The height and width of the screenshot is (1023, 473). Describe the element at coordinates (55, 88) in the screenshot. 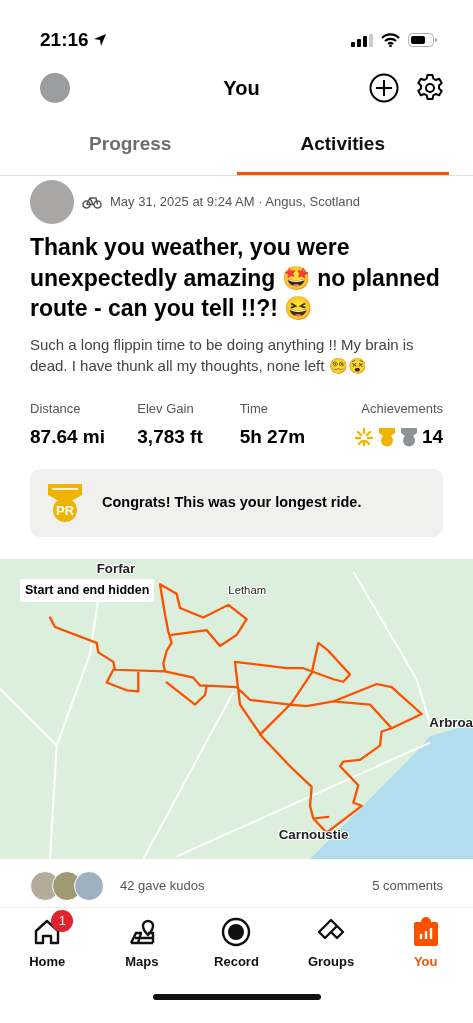

I see `profile-avatar` at that location.